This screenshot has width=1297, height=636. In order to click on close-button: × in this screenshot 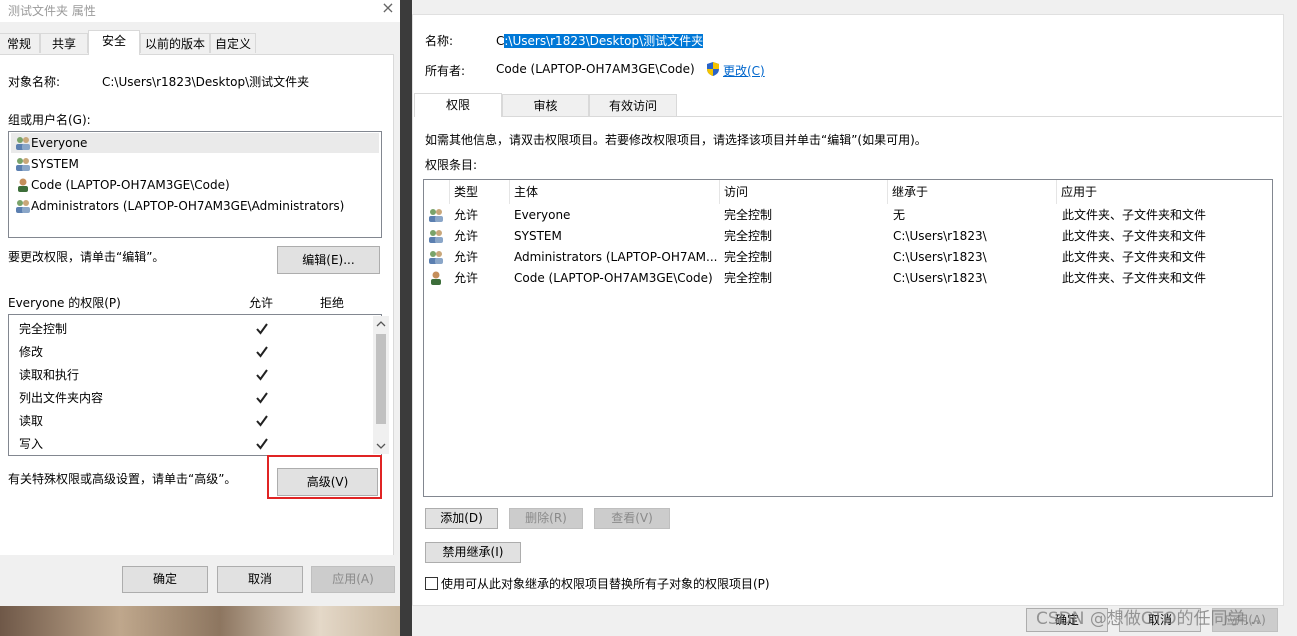, I will do `click(388, 8)`.